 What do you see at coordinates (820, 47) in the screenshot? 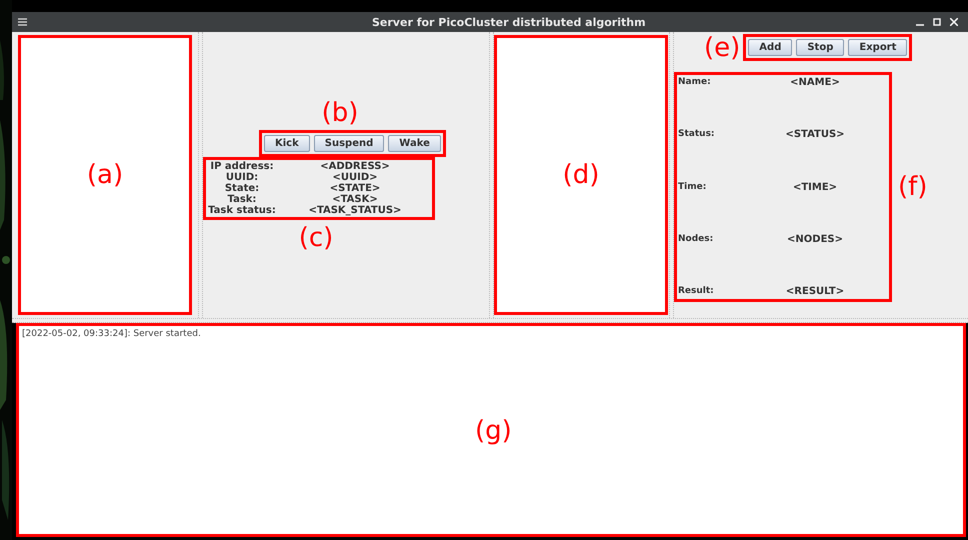
I see `action-button: Stop` at bounding box center [820, 47].